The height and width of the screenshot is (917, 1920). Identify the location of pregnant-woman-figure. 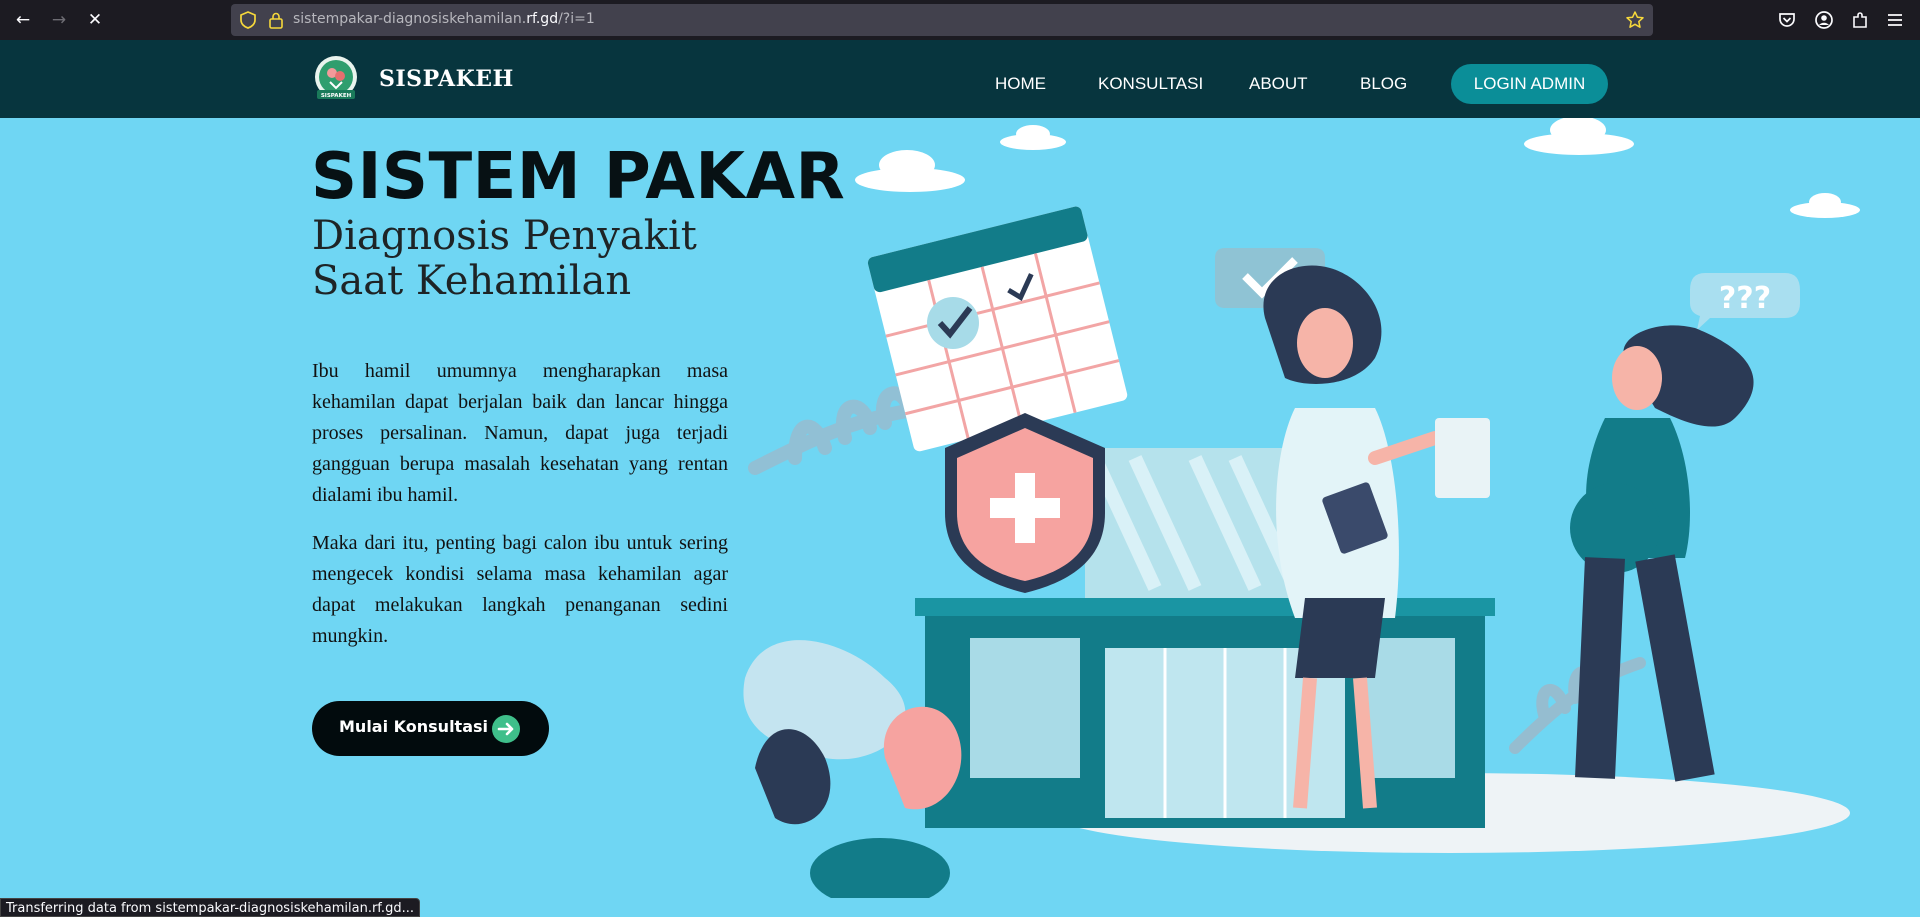
(1662, 553).